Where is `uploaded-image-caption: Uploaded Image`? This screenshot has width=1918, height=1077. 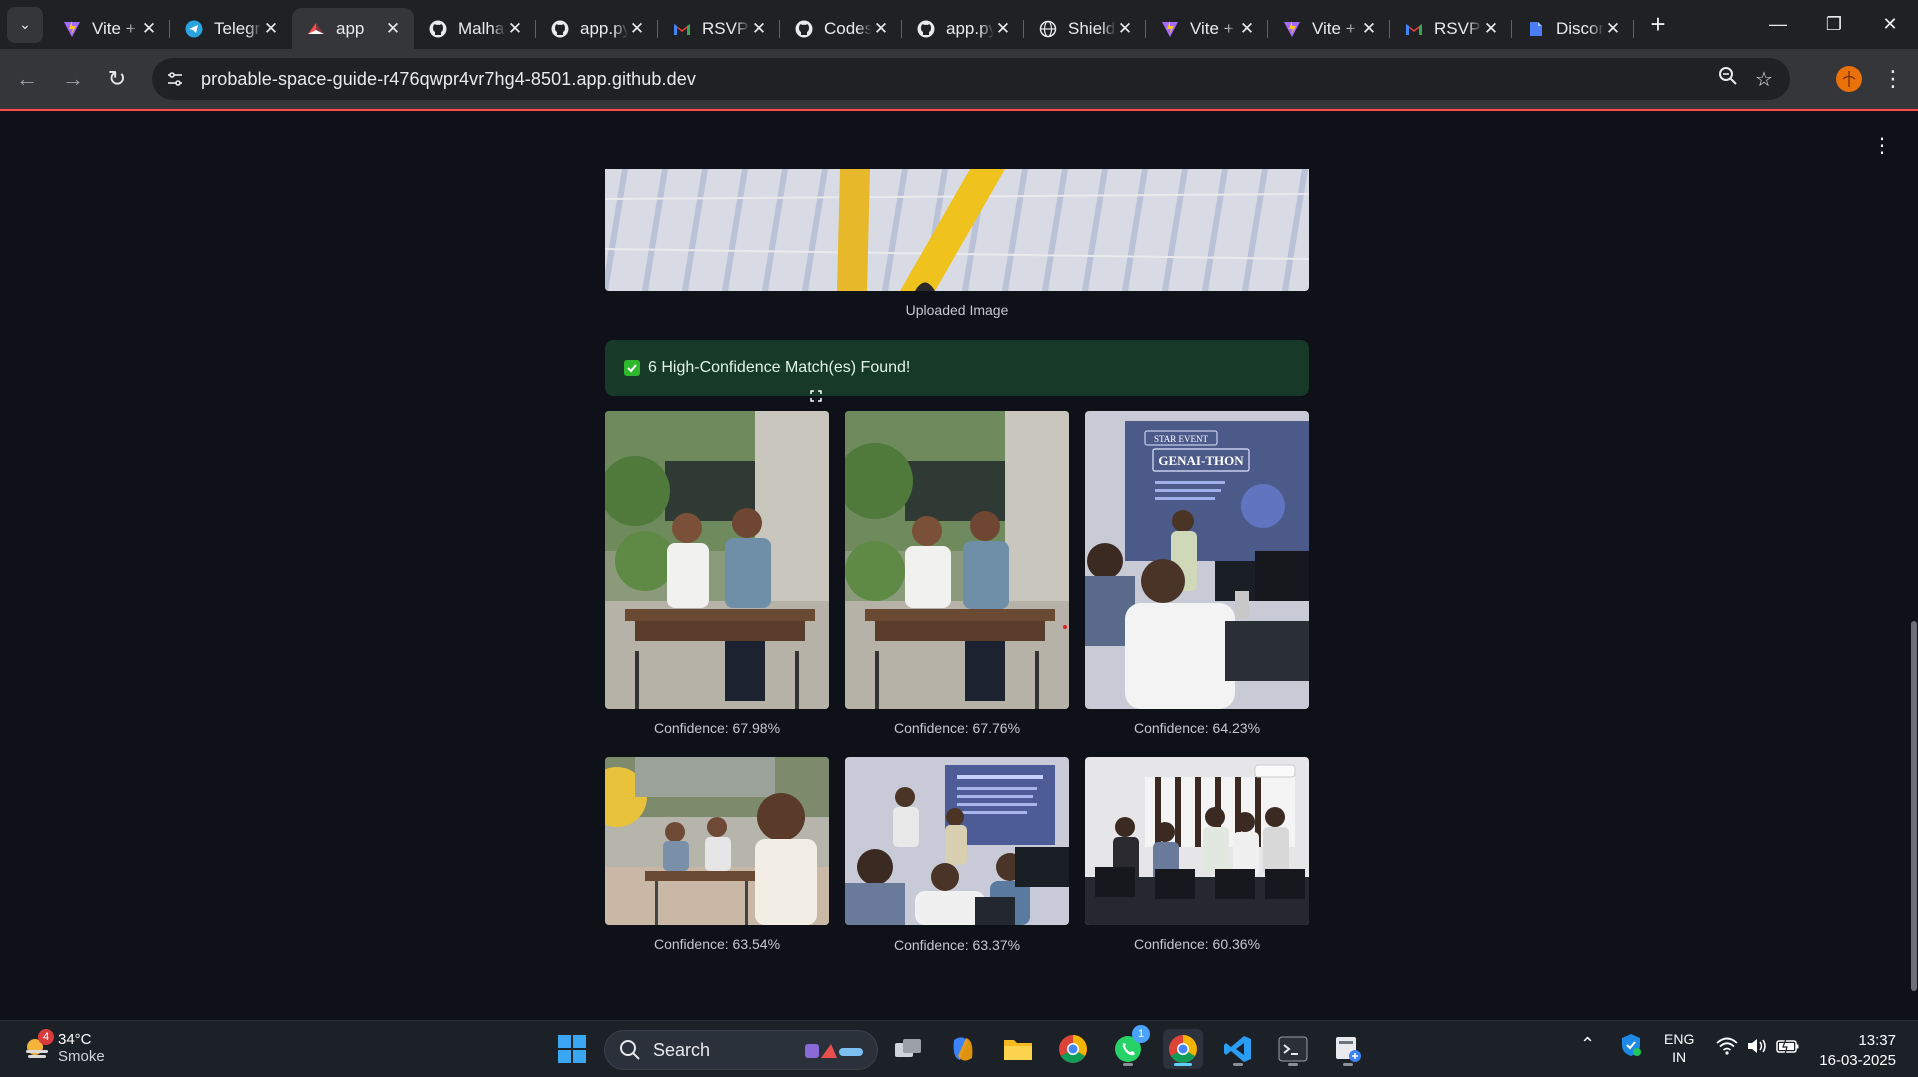 uploaded-image-caption: Uploaded Image is located at coordinates (957, 310).